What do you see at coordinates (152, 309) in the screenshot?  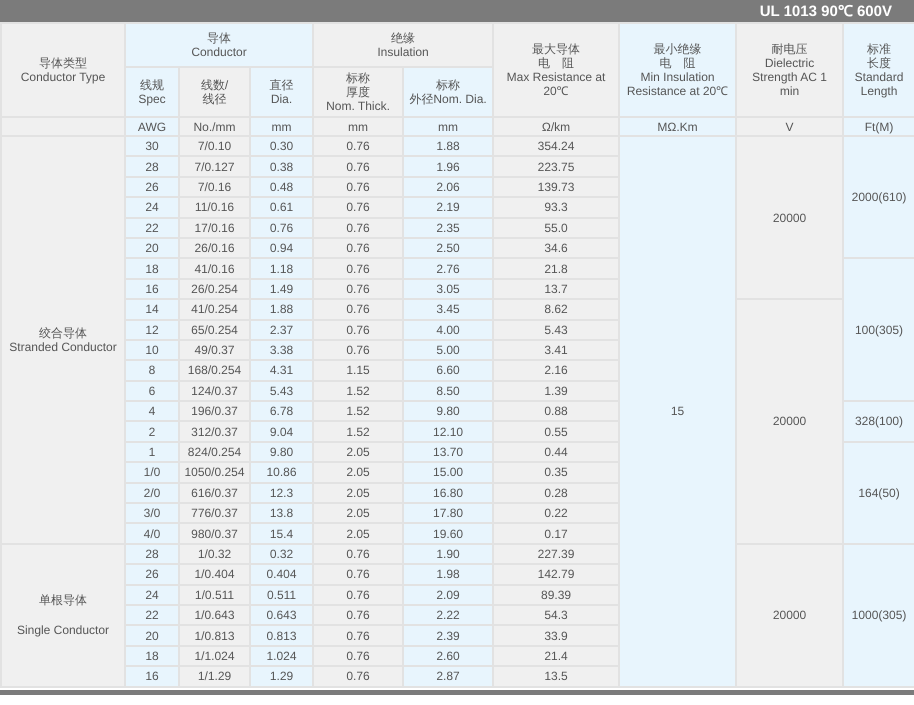 I see `table-cell: 14` at bounding box center [152, 309].